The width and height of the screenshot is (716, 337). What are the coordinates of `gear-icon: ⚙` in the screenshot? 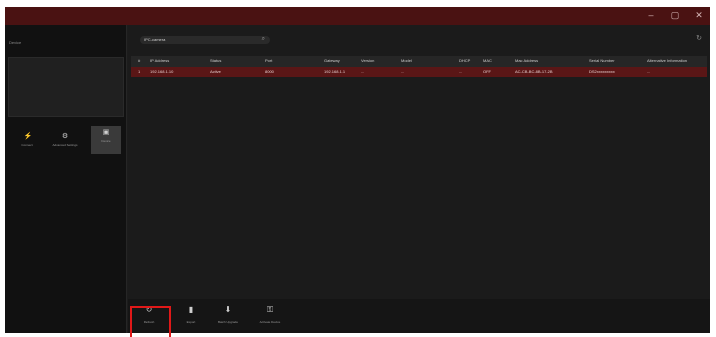 It's located at (65, 136).